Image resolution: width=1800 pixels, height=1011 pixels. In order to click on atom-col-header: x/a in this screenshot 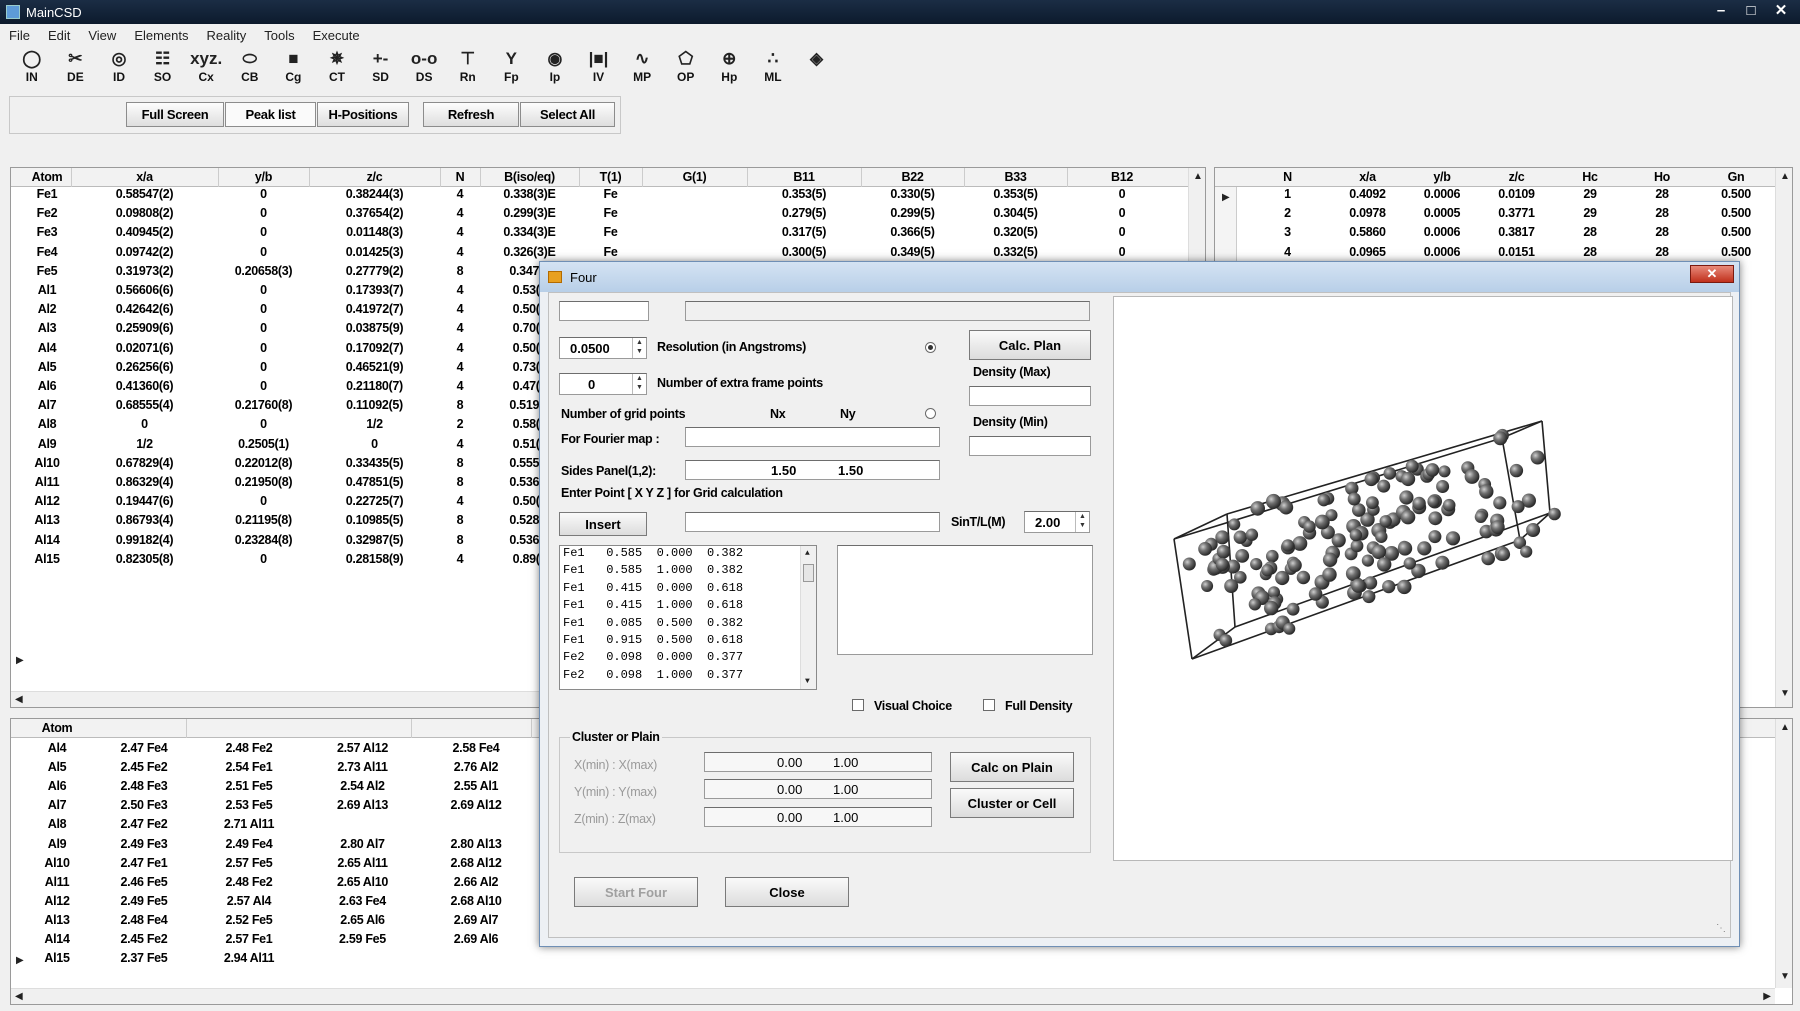, I will do `click(144, 177)`.